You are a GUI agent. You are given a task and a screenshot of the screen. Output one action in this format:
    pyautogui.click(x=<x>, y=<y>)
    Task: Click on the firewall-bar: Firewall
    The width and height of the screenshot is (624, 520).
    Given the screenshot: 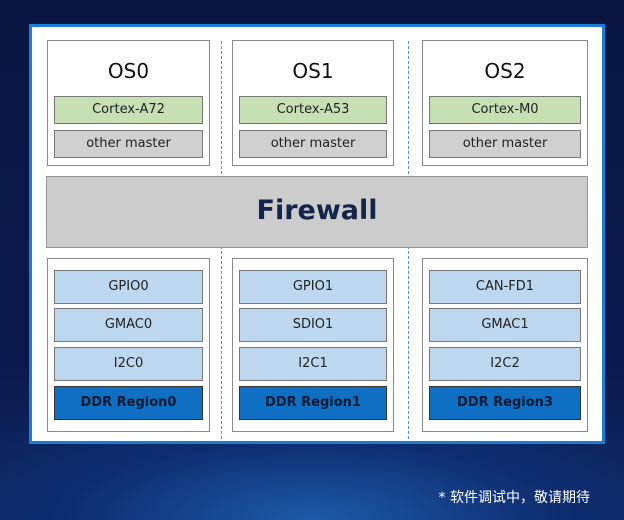 What is the action you would take?
    pyautogui.click(x=317, y=212)
    